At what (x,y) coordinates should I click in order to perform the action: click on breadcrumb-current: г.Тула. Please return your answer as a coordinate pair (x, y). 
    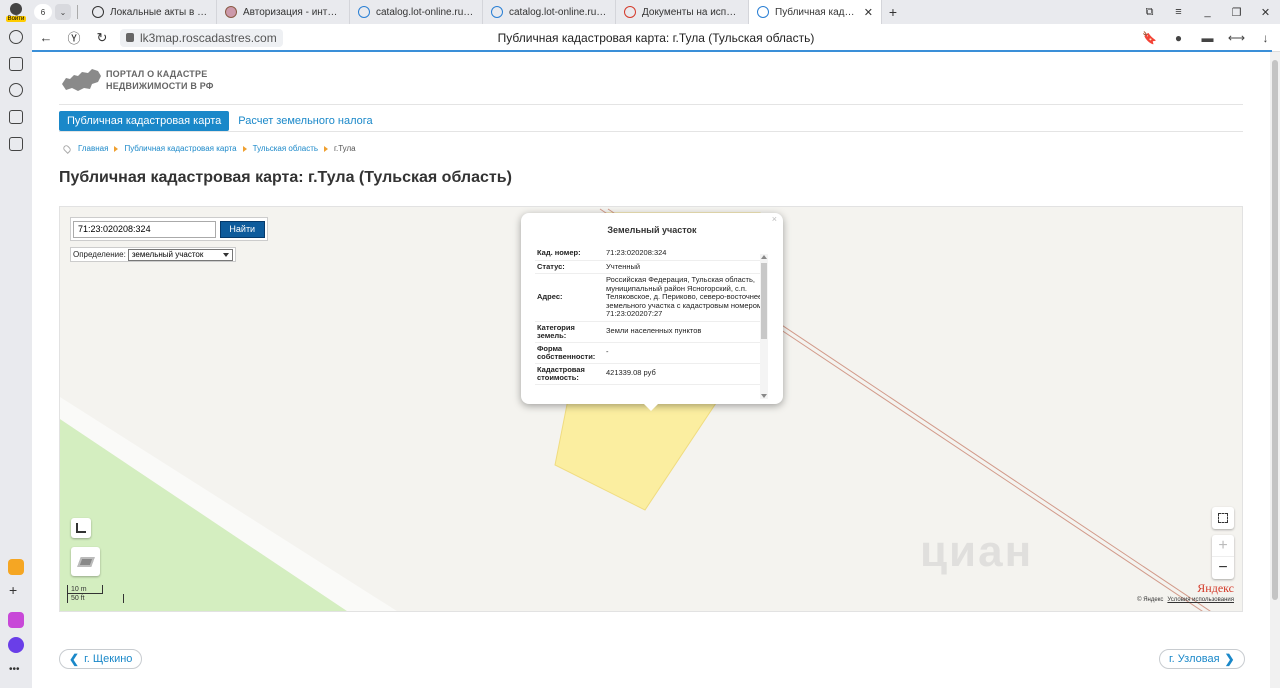
    Looking at the image, I should click on (345, 148).